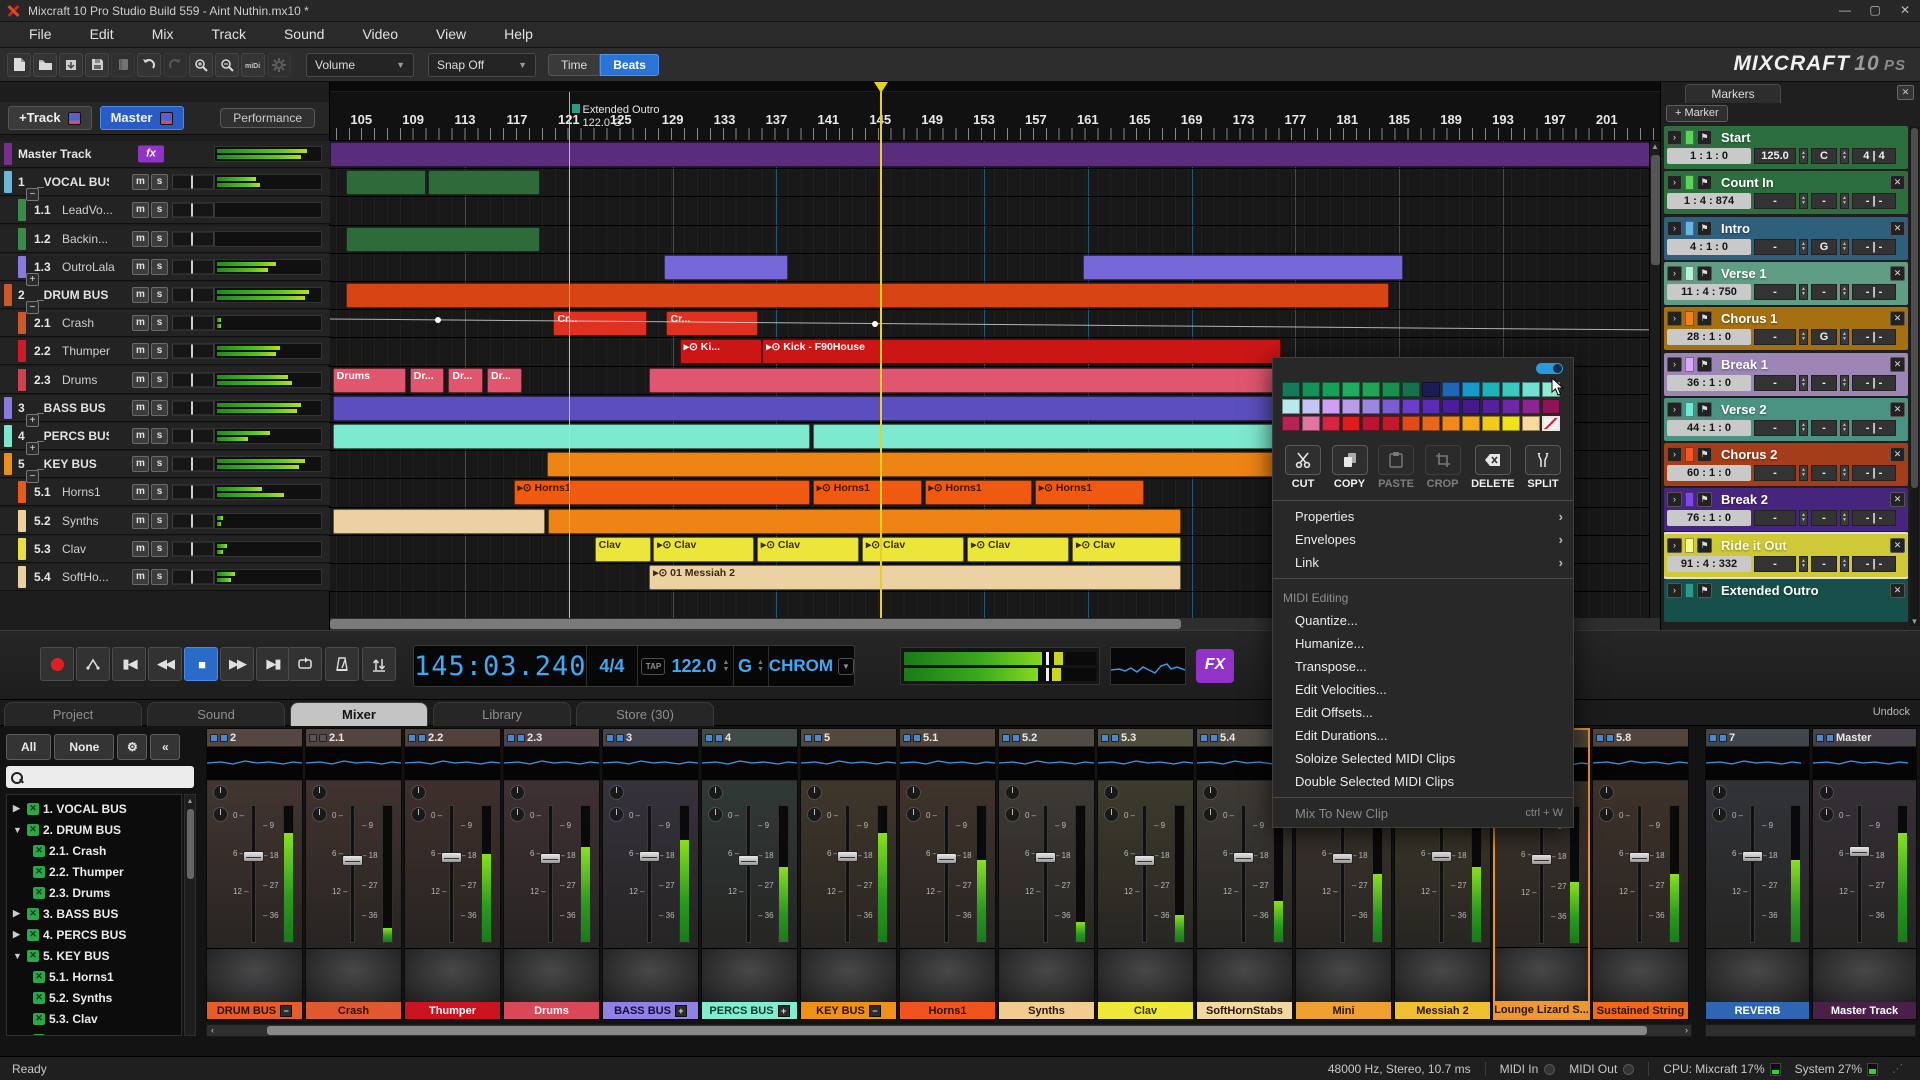 The image size is (1920, 1080). What do you see at coordinates (629, 64) in the screenshot?
I see `beats-mode-button: Beats` at bounding box center [629, 64].